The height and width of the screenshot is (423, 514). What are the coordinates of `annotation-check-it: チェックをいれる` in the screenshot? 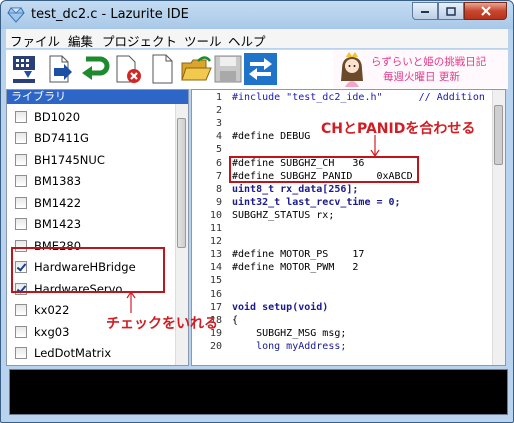 It's located at (162, 324).